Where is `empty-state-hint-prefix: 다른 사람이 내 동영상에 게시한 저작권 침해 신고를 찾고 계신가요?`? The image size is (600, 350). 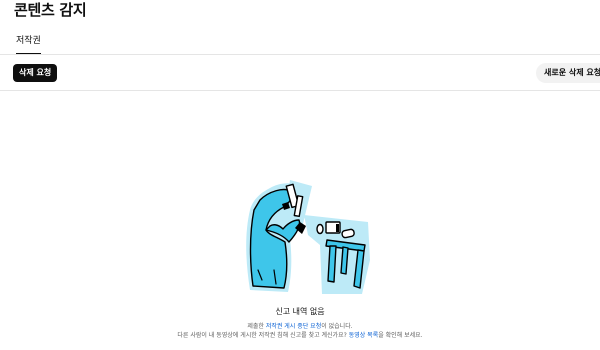
empty-state-hint-prefix: 다른 사람이 내 동영상에 게시한 저작권 침해 신고를 찾고 계신가요? is located at coordinates (263, 335).